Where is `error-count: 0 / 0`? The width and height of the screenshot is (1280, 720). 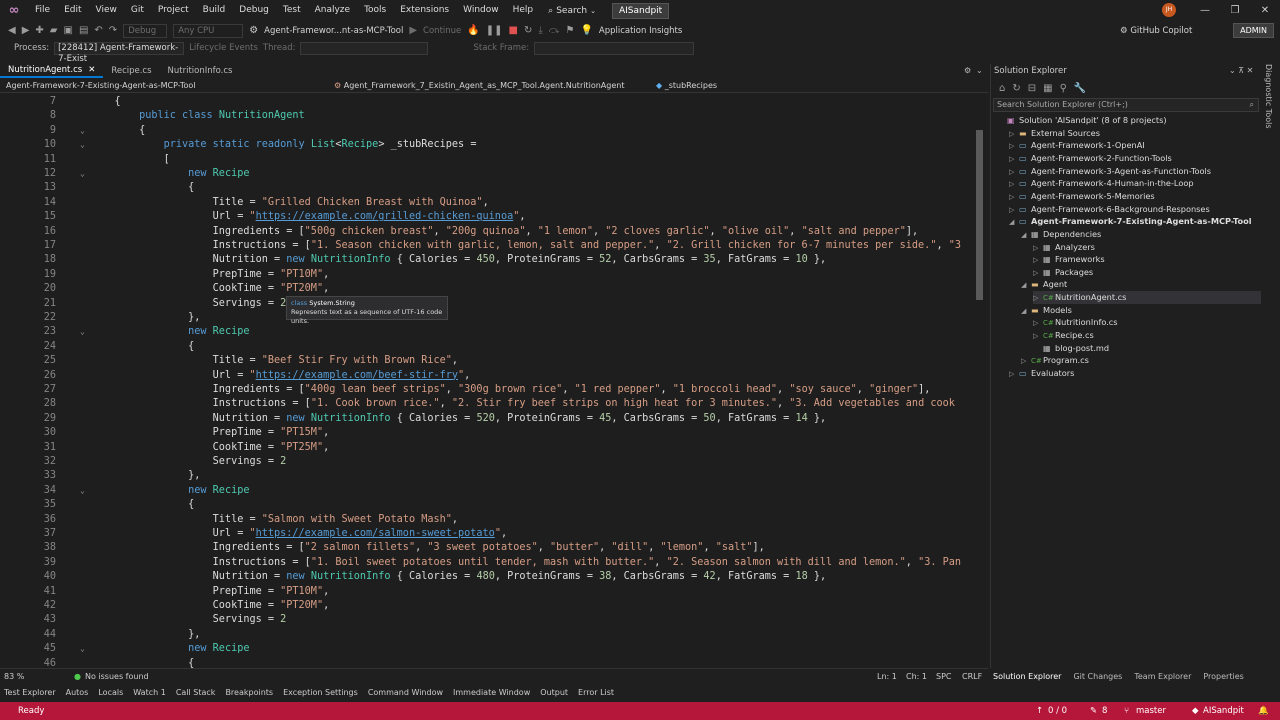
error-count: 0 / 0 is located at coordinates (1057, 711).